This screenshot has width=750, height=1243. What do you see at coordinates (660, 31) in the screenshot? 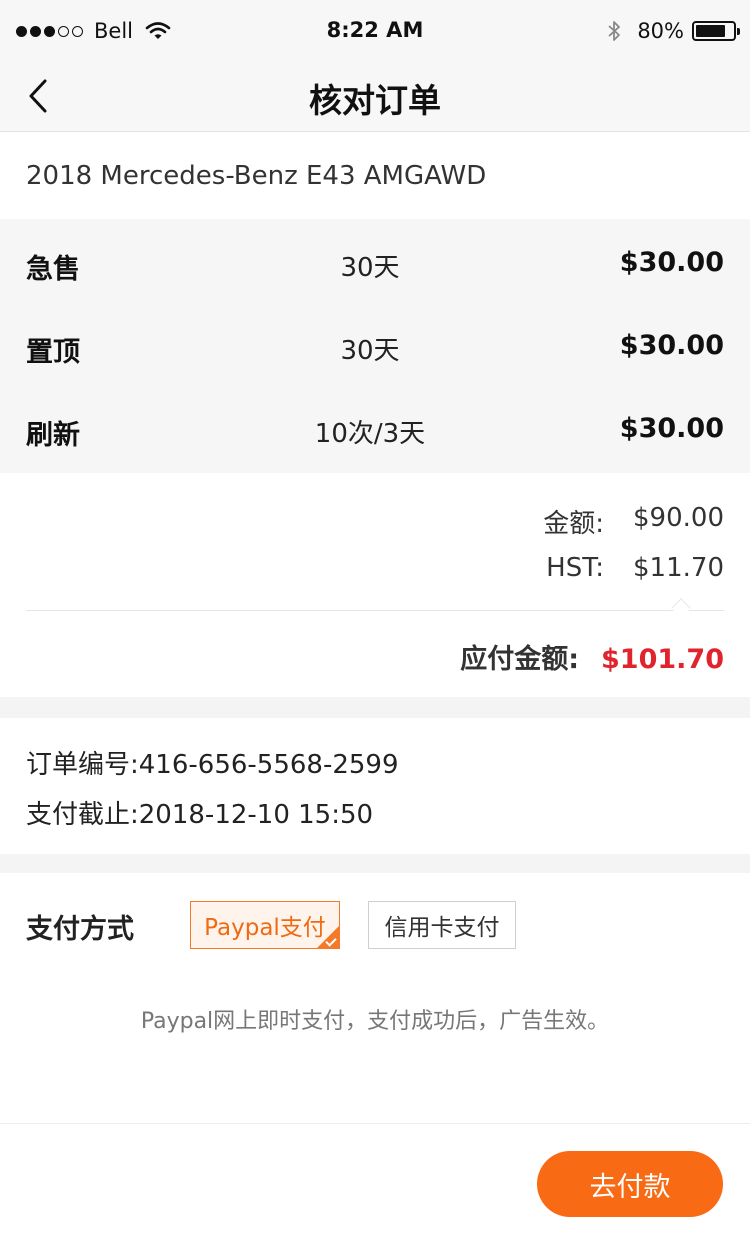
I see `battery-percent: 80%` at bounding box center [660, 31].